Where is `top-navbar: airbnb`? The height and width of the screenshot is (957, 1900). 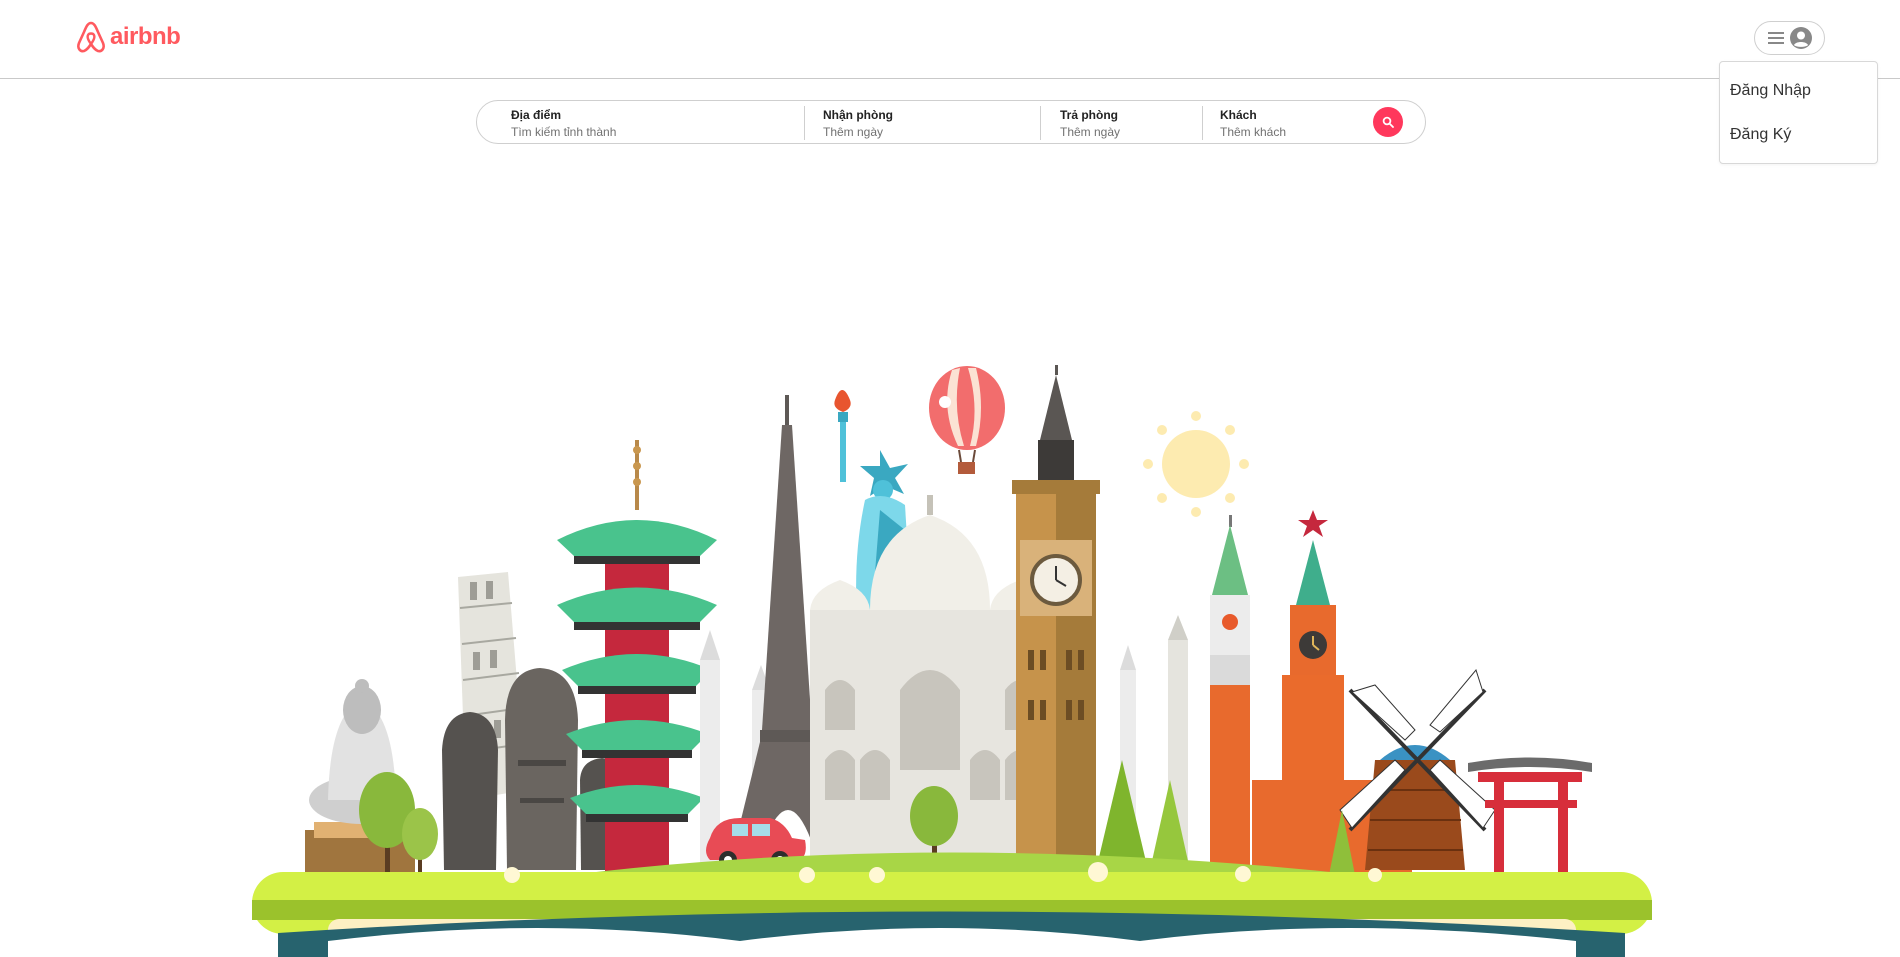
top-navbar: airbnb is located at coordinates (950, 39).